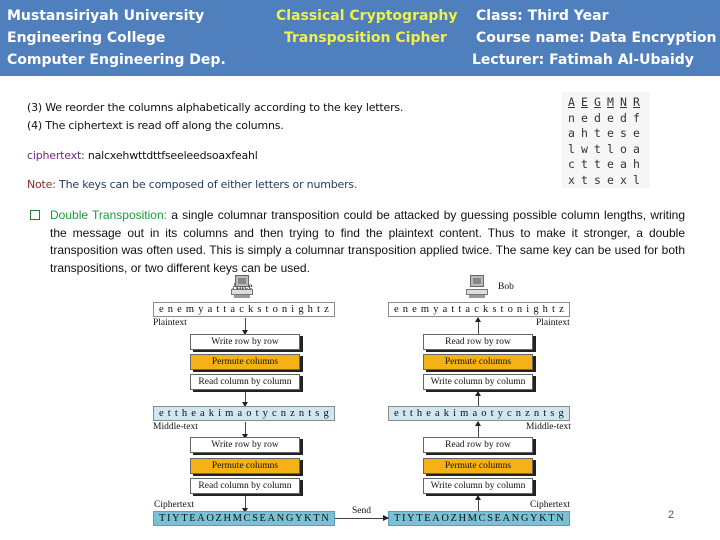  What do you see at coordinates (175, 427) in the screenshot?
I see `alice-middletext-label: Middle-text` at bounding box center [175, 427].